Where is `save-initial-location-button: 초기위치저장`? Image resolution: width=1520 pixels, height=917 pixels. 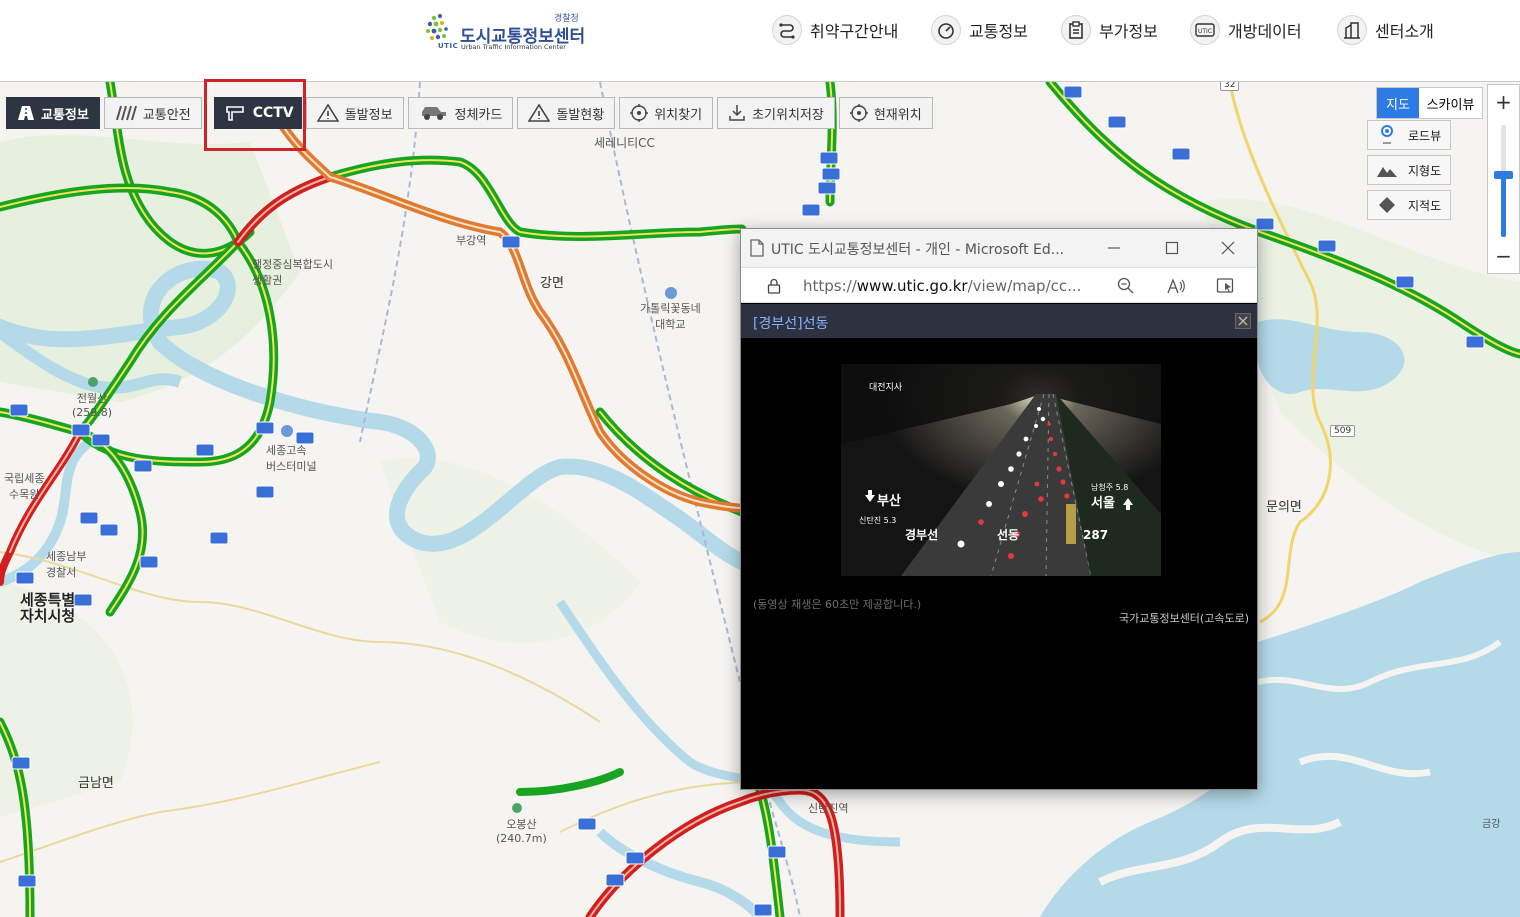
save-initial-location-button: 초기위치저장 is located at coordinates (776, 113).